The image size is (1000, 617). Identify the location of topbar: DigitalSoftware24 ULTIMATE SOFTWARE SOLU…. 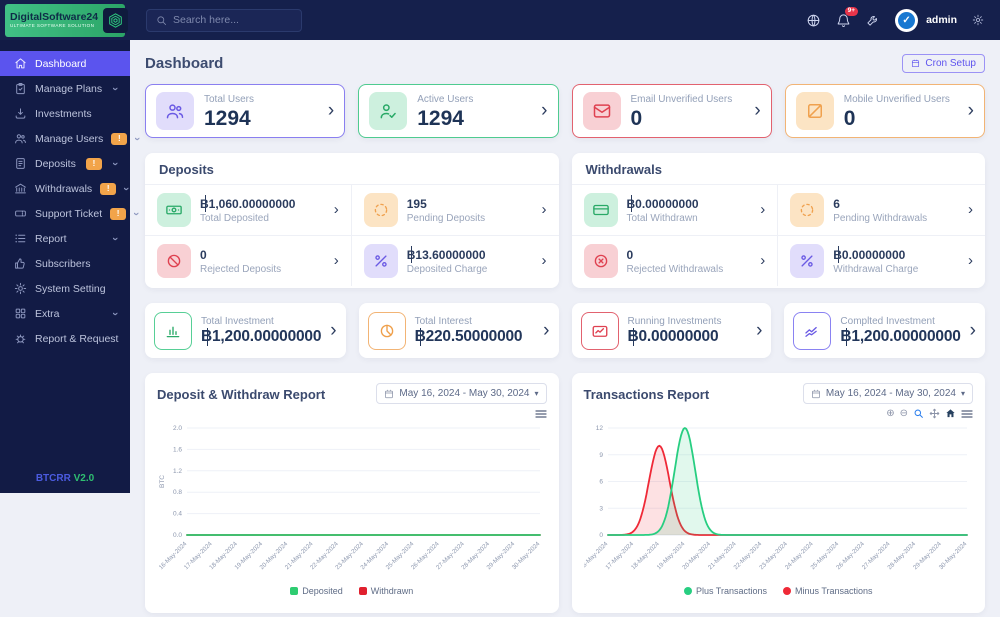
(500, 20).